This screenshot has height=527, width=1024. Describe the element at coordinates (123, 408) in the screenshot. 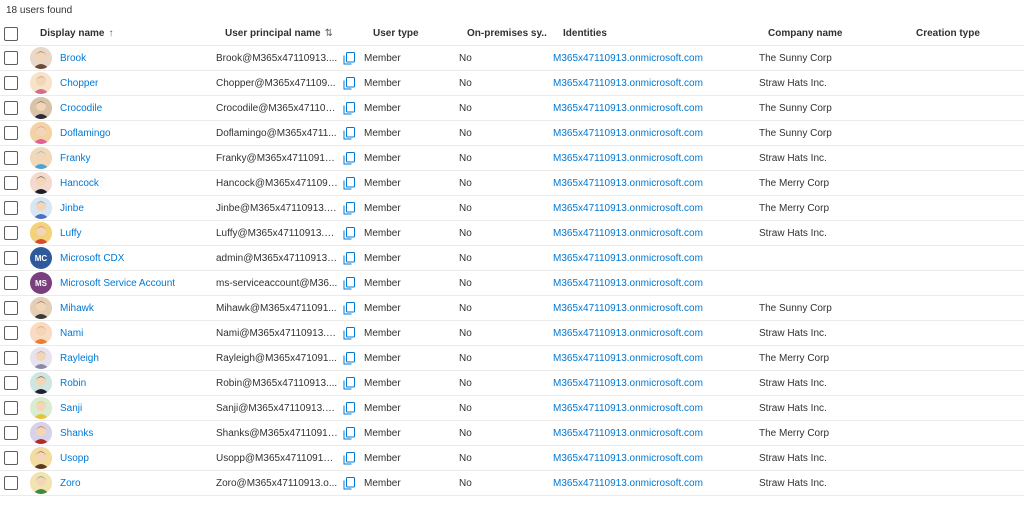

I see `display-name-cell: Sanji` at that location.